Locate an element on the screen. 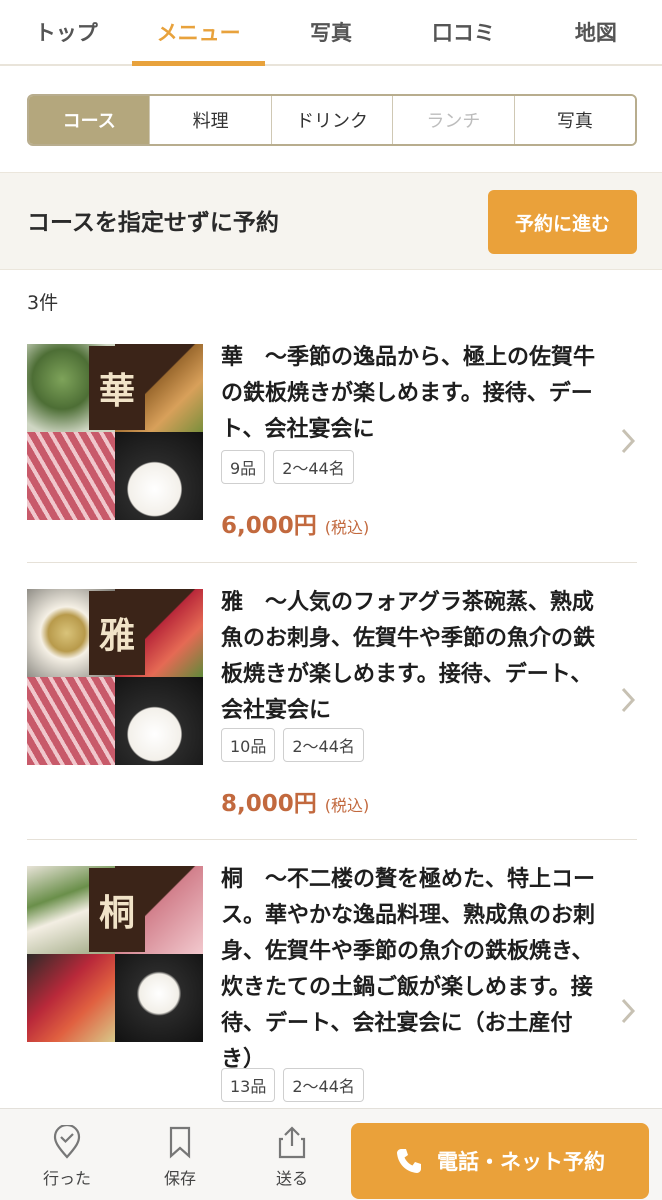 This screenshot has width=662, height=1200. share-icon is located at coordinates (292, 1142).